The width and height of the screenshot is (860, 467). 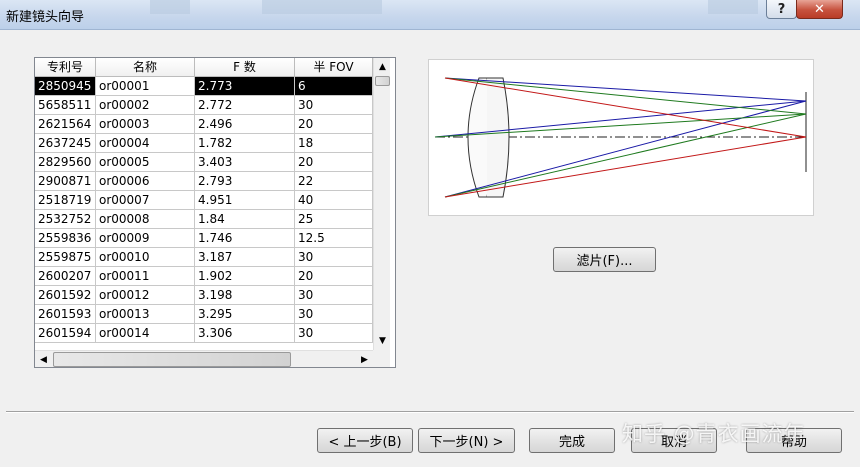 I want to click on cell-patent-no: 2637245, so click(x=65, y=143).